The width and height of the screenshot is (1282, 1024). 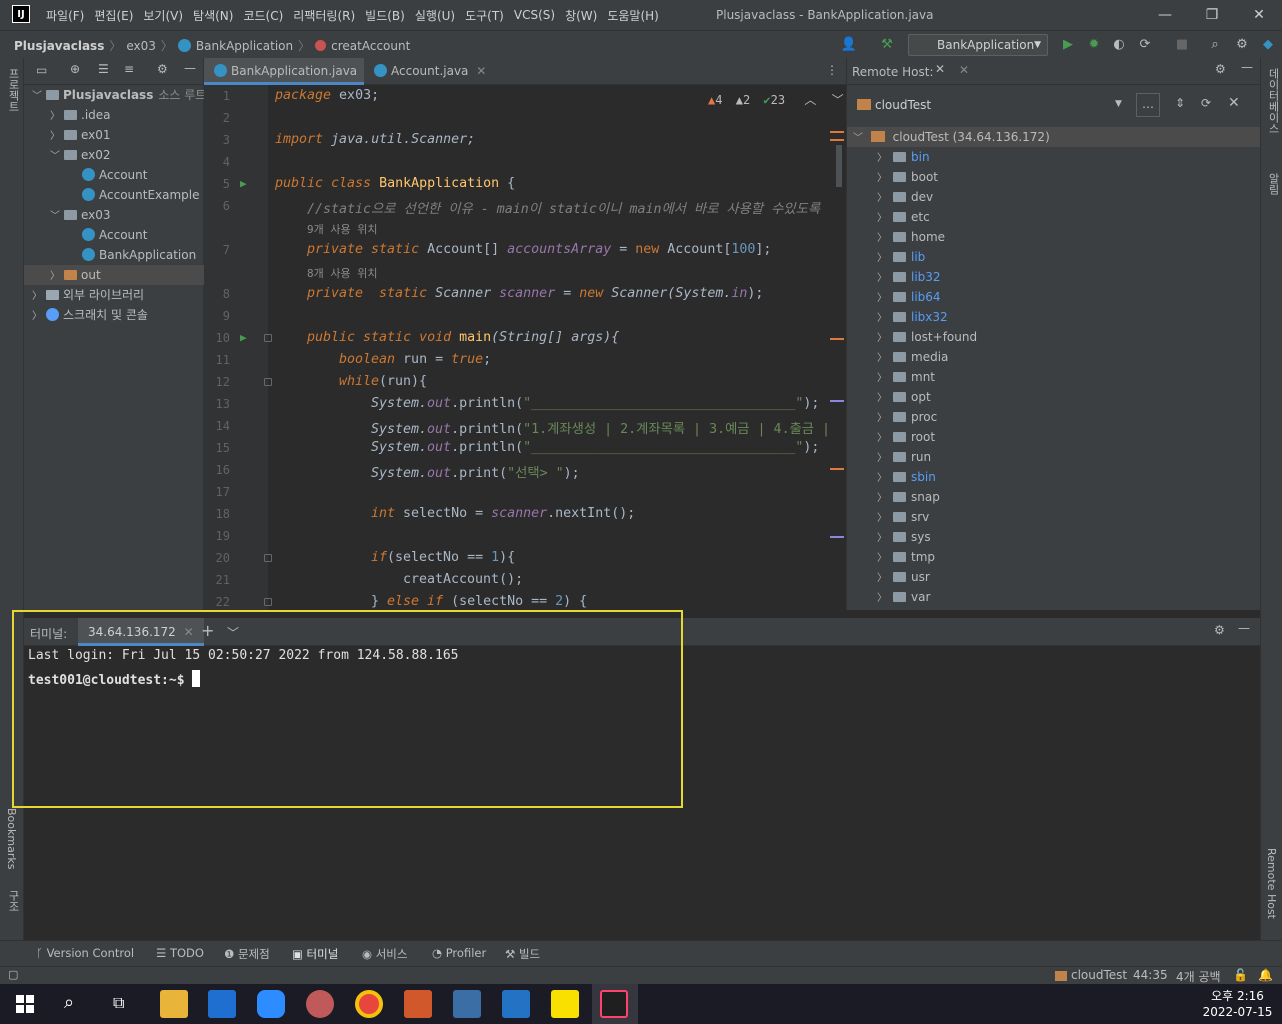 I want to click on remote-dir-item: 〉 sbin, so click(x=906, y=477).